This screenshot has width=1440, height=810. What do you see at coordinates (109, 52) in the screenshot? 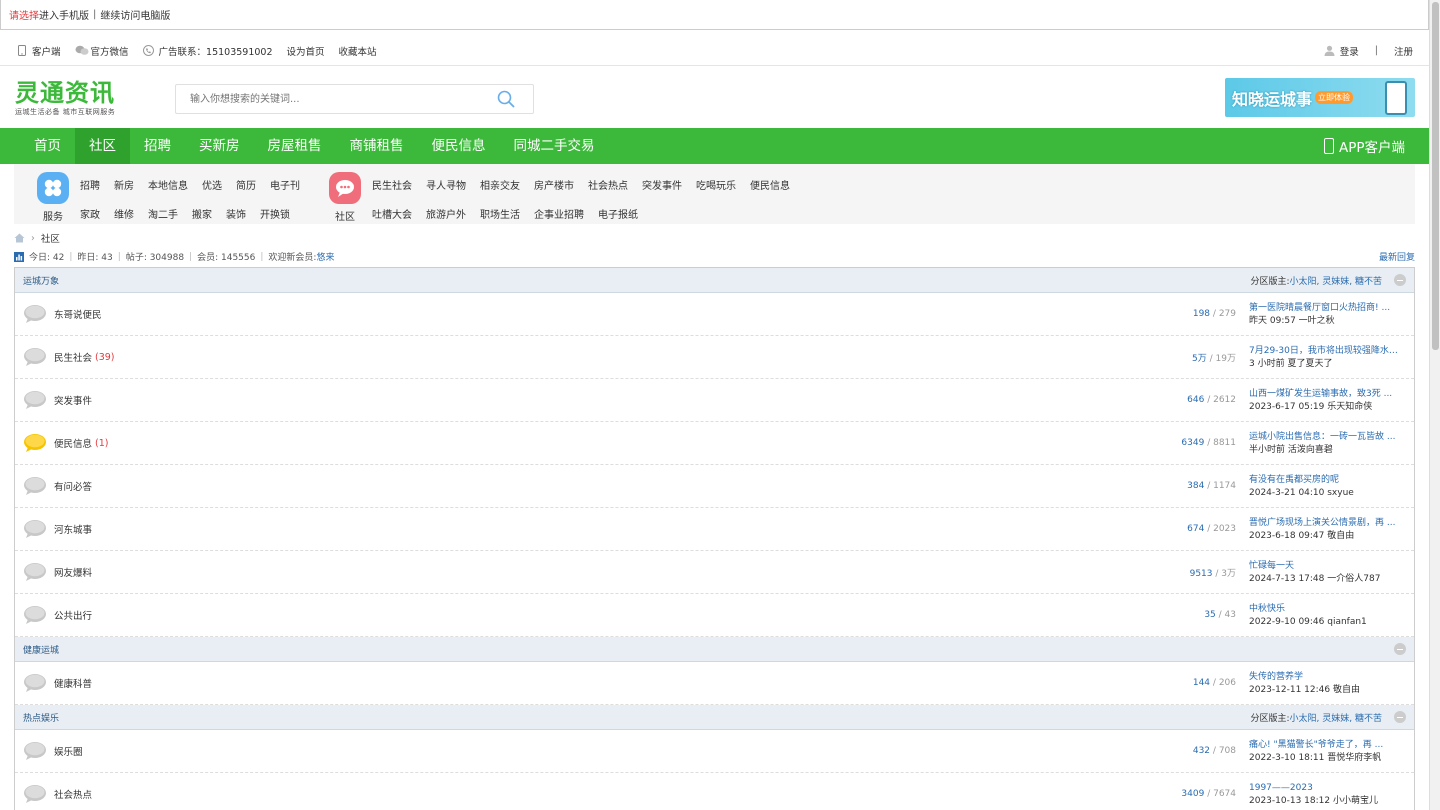
I see `wechat-label: 官方微信` at bounding box center [109, 52].